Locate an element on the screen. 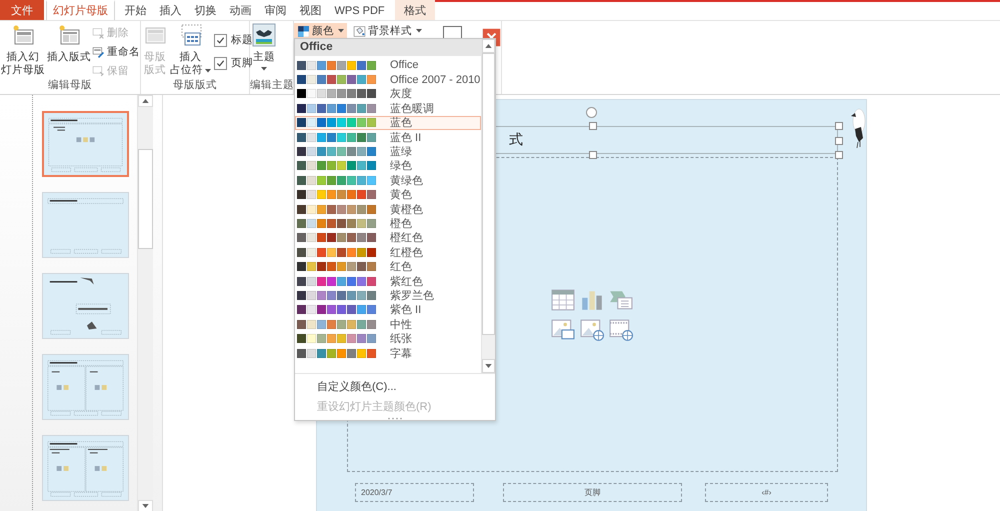 Image resolution: width=1000 pixels, height=511 pixels. color-scheme-option: 紫红色 is located at coordinates (388, 281).